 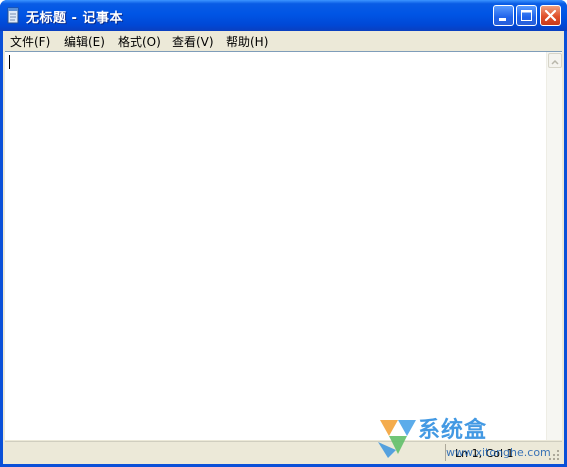 What do you see at coordinates (247, 41) in the screenshot?
I see `menu-help: 帮助(H)` at bounding box center [247, 41].